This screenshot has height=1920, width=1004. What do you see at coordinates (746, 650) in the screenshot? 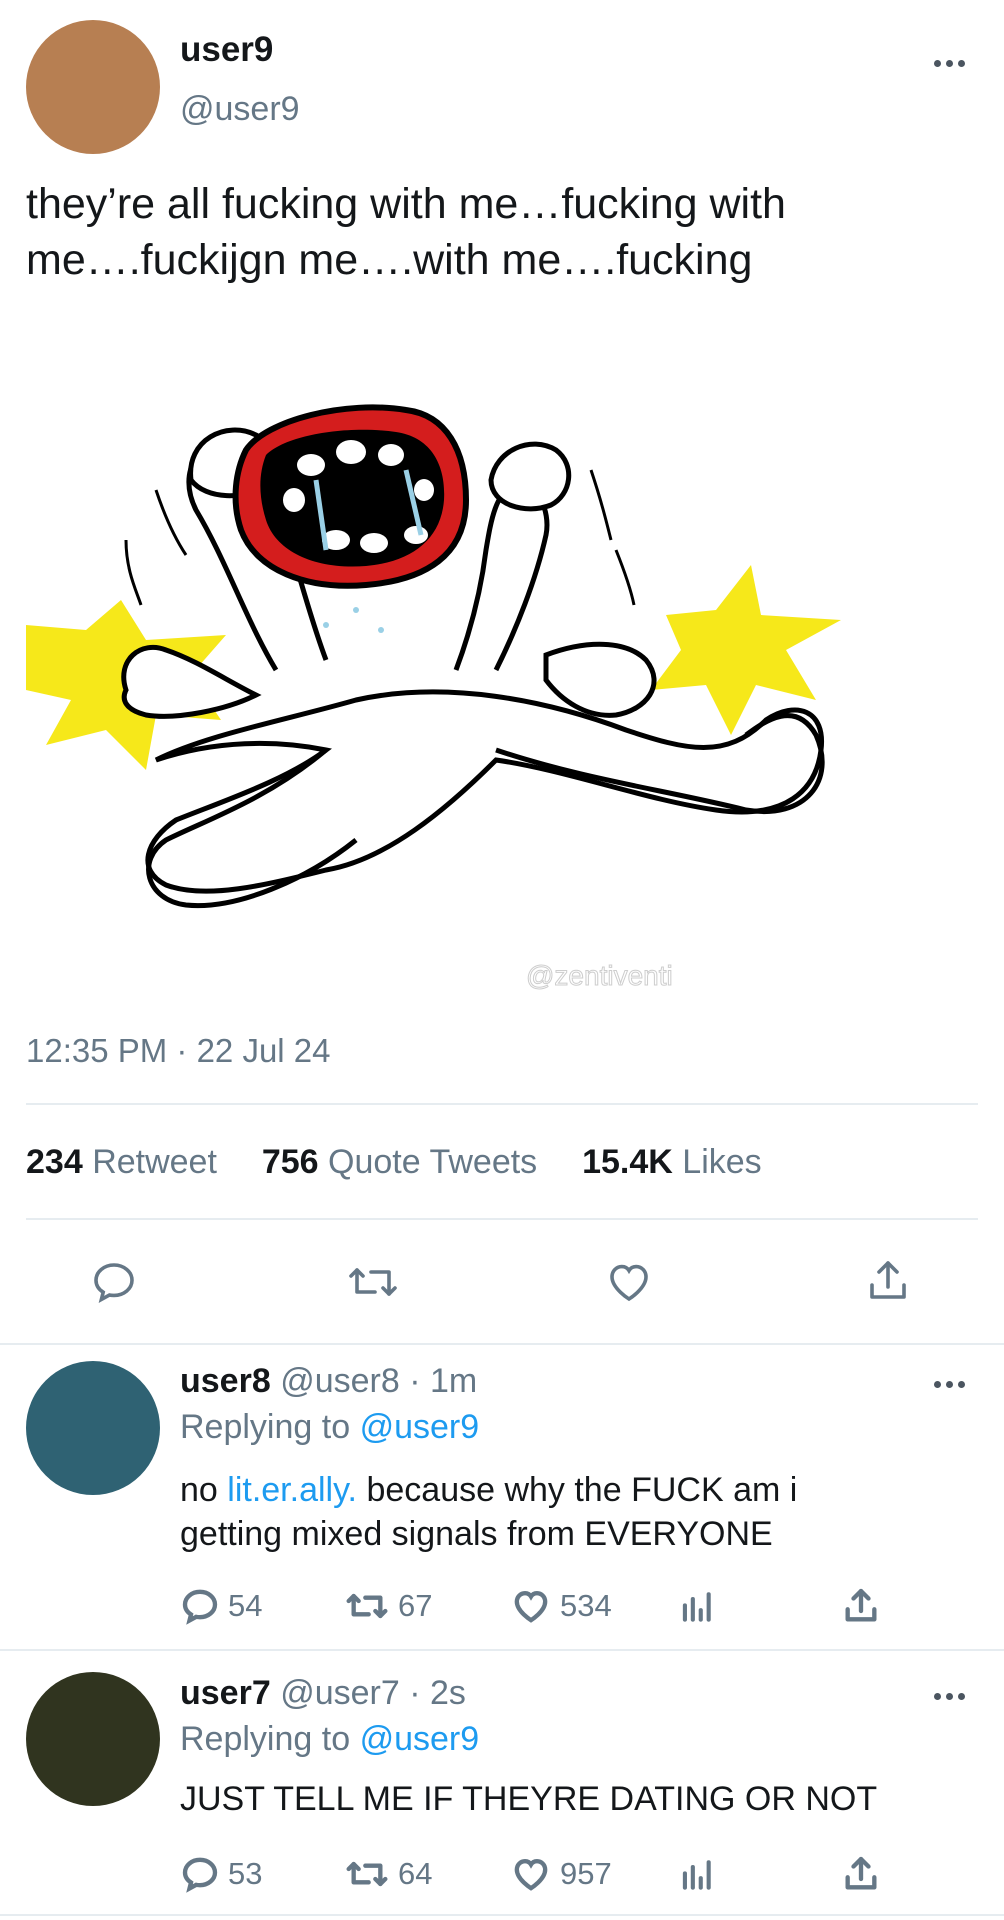
I see `yellow-burst-right` at bounding box center [746, 650].